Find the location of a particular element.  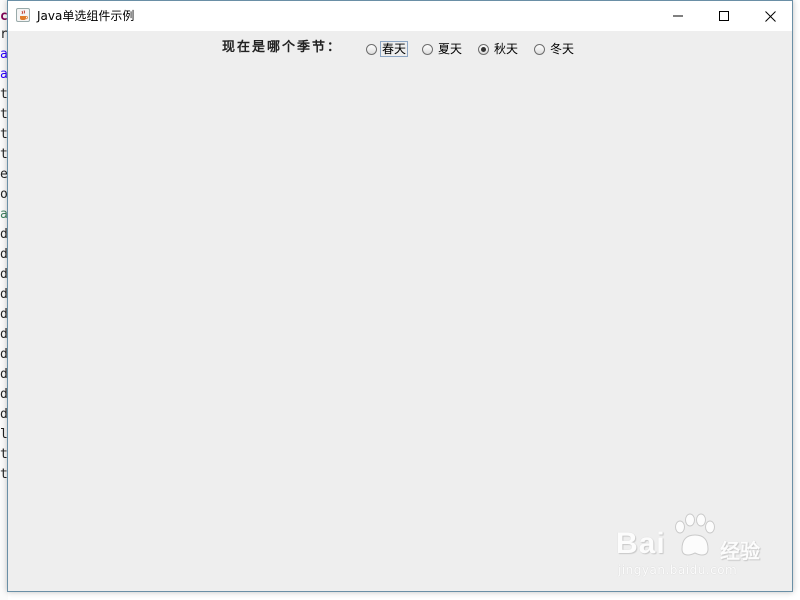

radio-label: 春天 is located at coordinates (394, 49).